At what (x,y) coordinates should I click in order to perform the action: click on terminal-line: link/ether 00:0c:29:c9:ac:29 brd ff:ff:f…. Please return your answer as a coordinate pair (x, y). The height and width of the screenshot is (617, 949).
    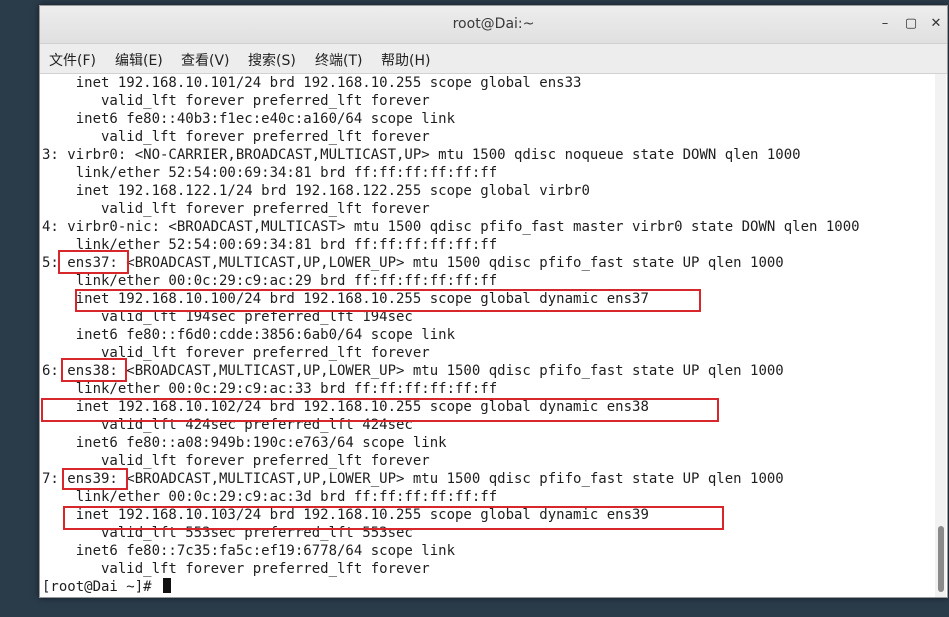
    Looking at the image, I should click on (270, 281).